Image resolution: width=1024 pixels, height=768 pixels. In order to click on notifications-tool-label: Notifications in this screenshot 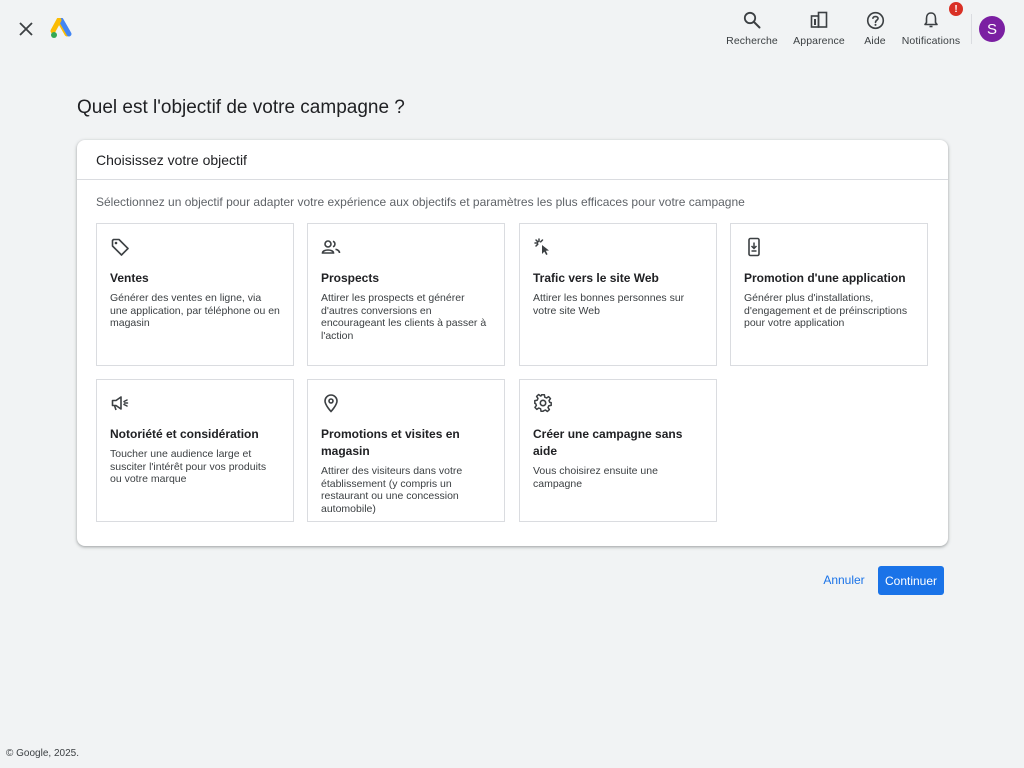, I will do `click(931, 41)`.